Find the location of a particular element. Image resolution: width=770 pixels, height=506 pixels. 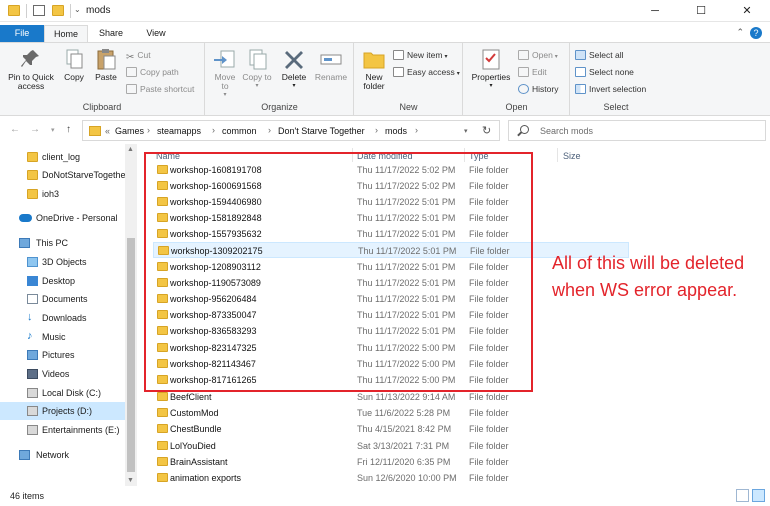

file-list-scrollbar is located at coordinates (764, 315).